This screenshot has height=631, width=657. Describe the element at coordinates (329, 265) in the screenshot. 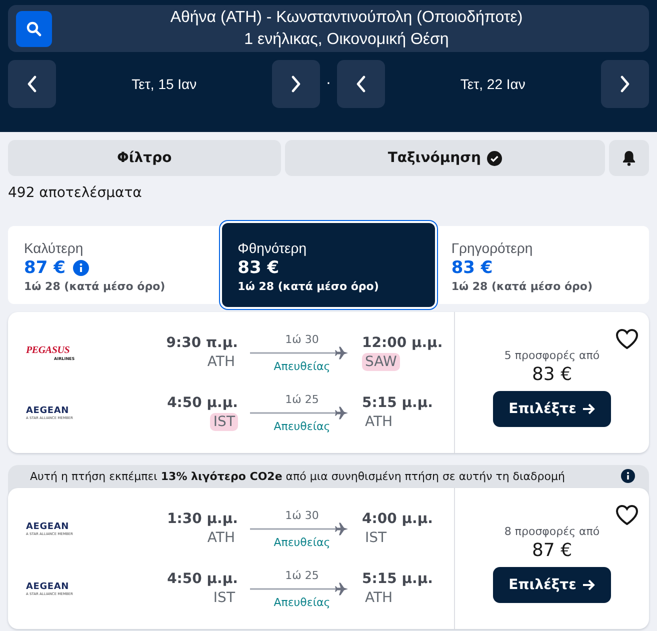

I see `sort-tab: Φθηνότερη 83 € 1ώ 28 (κατά μέσο όρο)` at that location.